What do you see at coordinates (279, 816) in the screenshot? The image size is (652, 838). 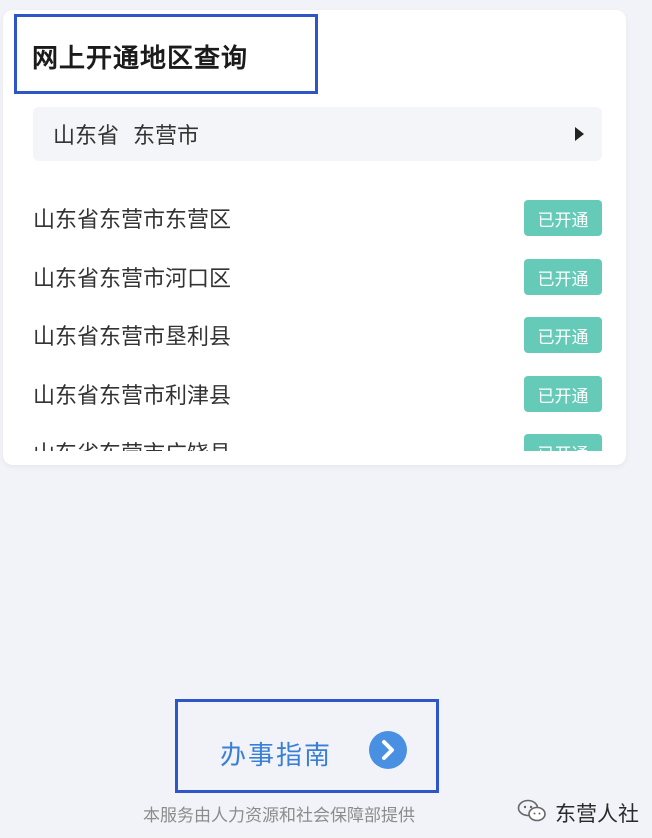 I see `footer-provider-text: 本服务由人力资源和社会保障部提供` at bounding box center [279, 816].